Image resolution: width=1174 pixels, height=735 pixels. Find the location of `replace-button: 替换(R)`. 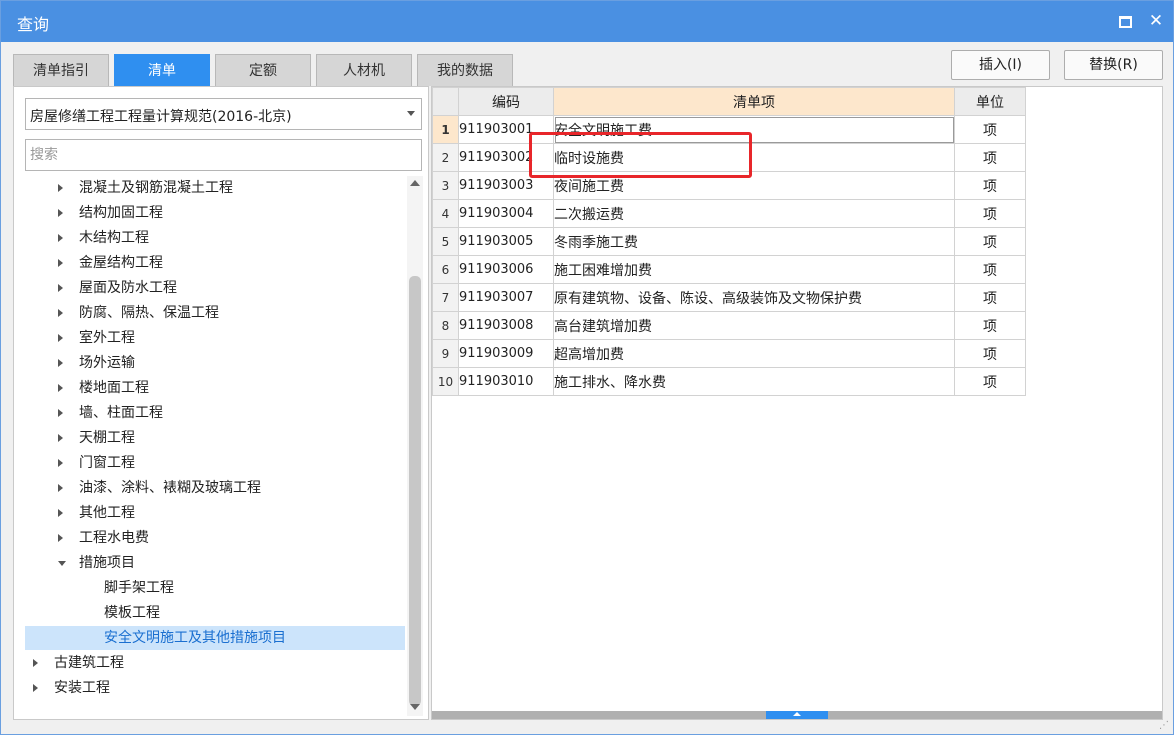

replace-button: 替换(R) is located at coordinates (1113, 65).